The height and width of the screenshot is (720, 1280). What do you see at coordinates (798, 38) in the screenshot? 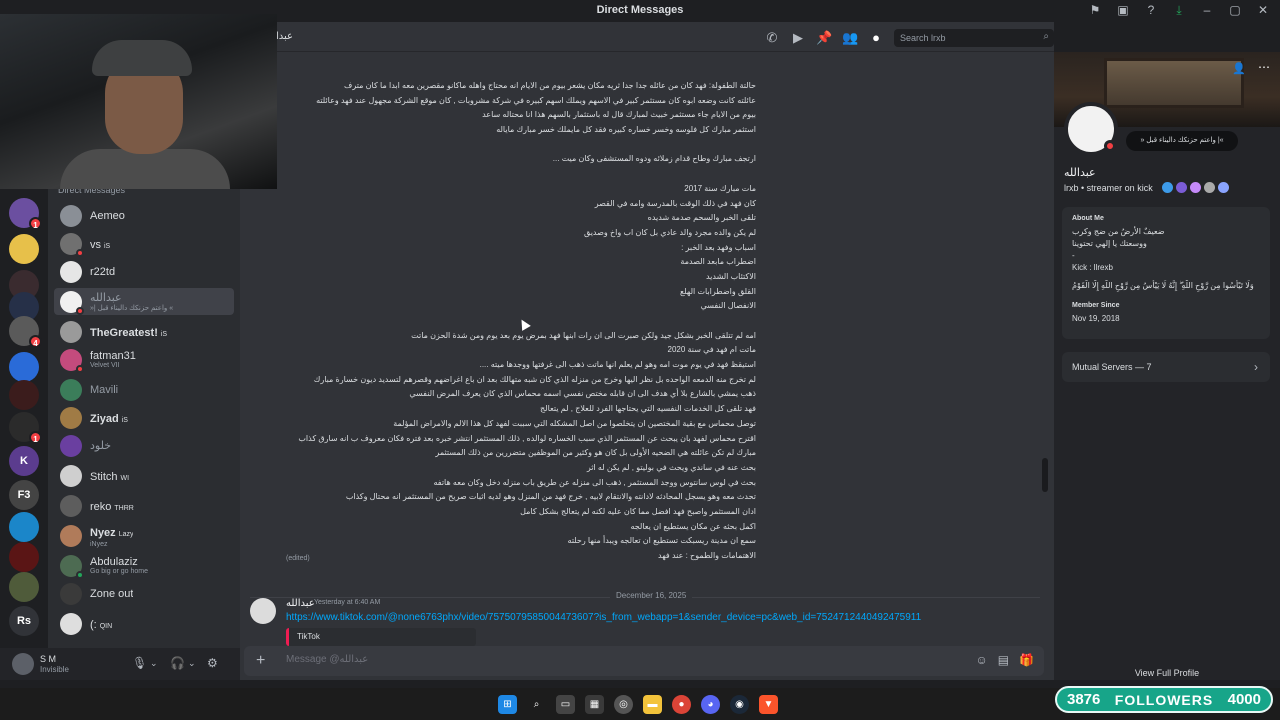
I see `video-icon: ▶` at bounding box center [798, 38].